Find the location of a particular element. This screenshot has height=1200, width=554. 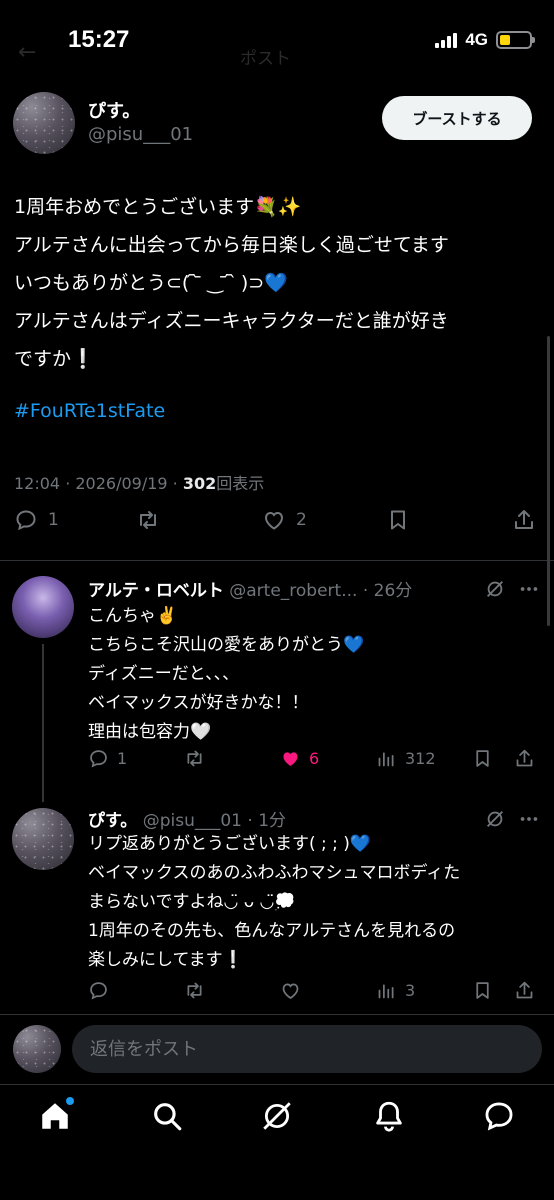

like-button: 2 is located at coordinates (284, 520).